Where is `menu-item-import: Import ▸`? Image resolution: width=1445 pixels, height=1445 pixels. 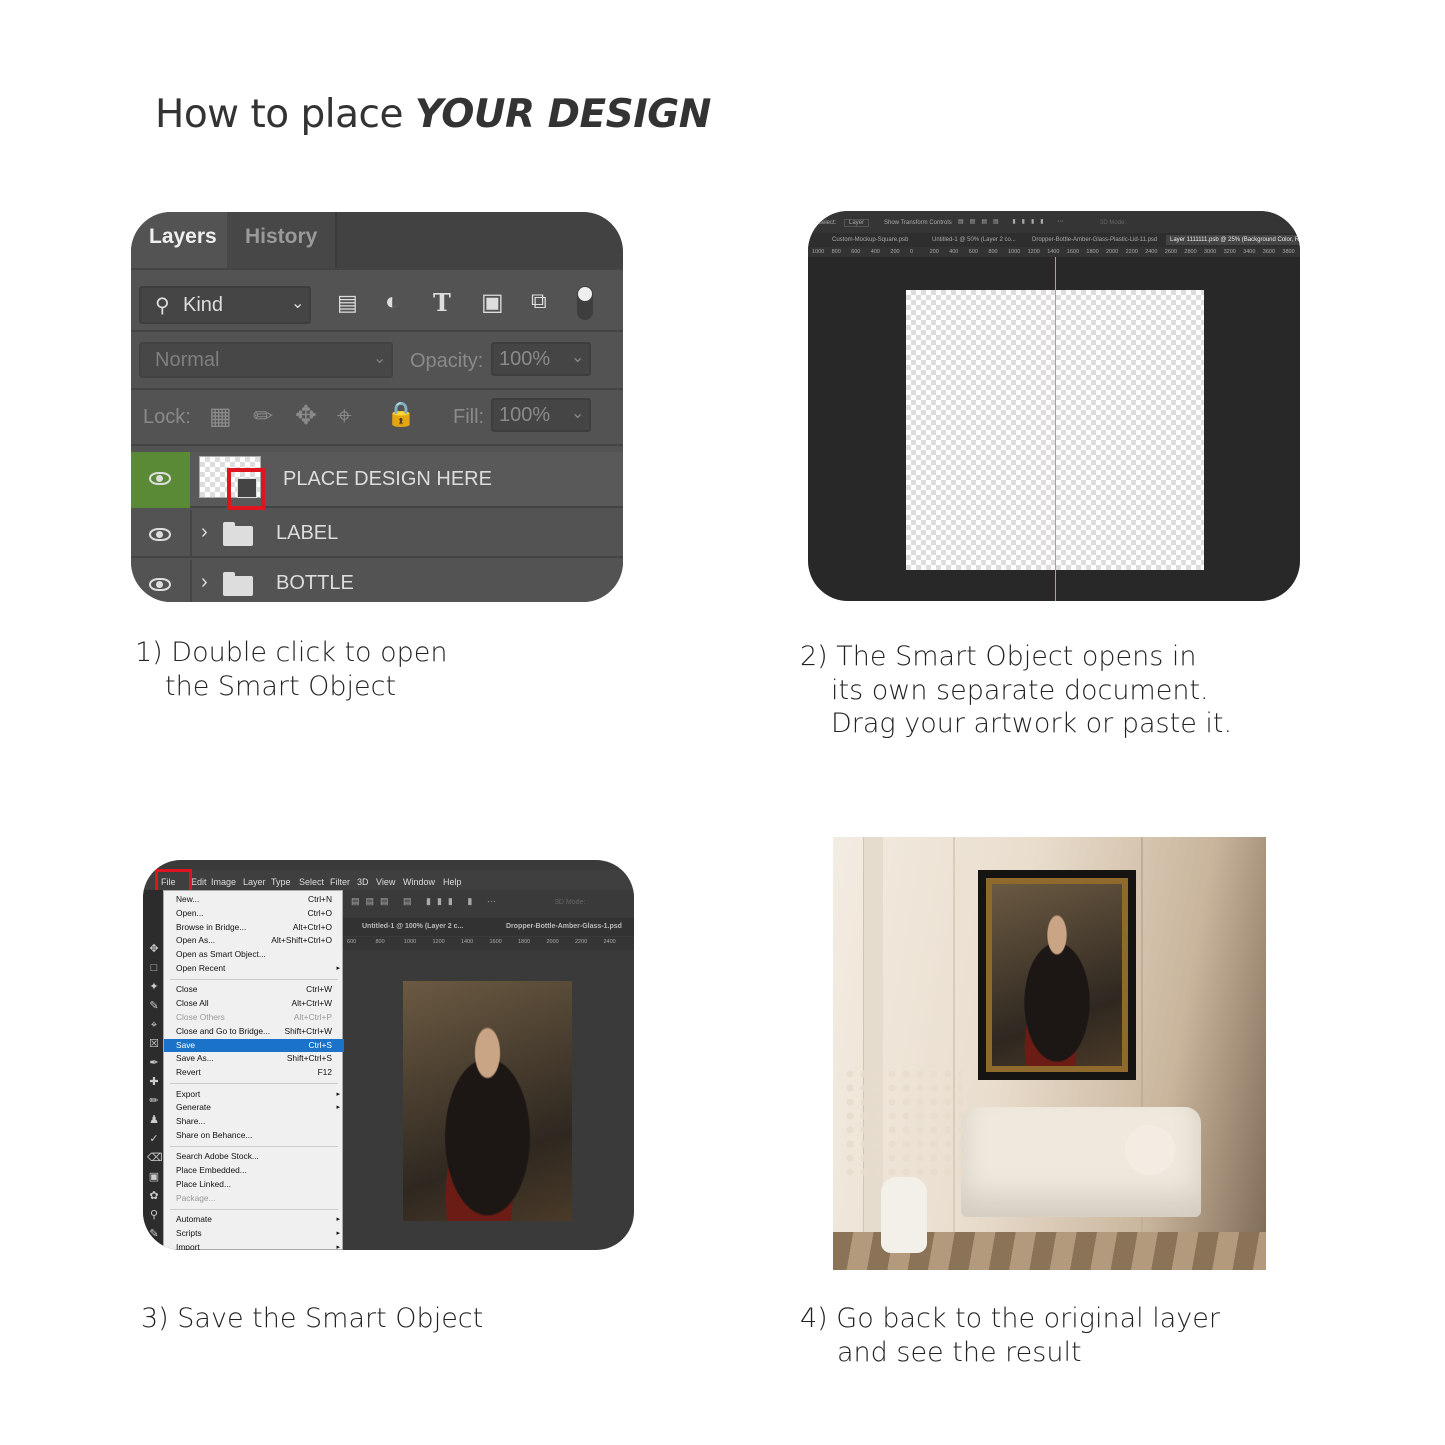 menu-item-import: Import ▸ is located at coordinates (254, 1245).